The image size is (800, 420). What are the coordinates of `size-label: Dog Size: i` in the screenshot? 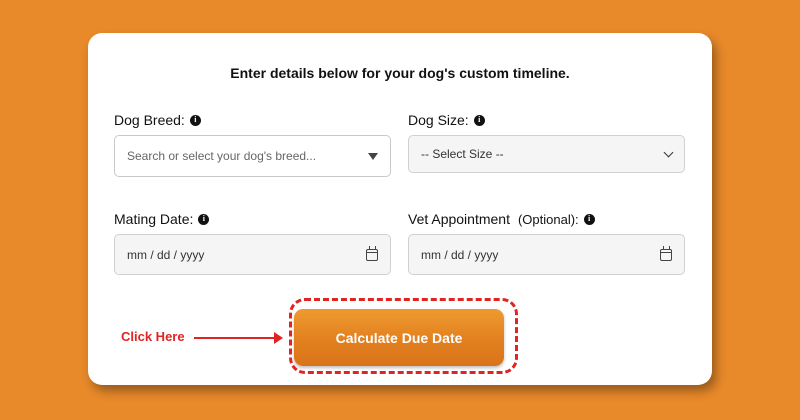 It's located at (446, 120).